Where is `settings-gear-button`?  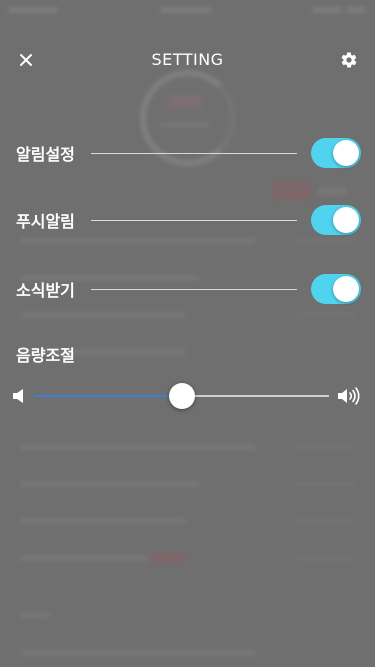 settings-gear-button is located at coordinates (349, 60).